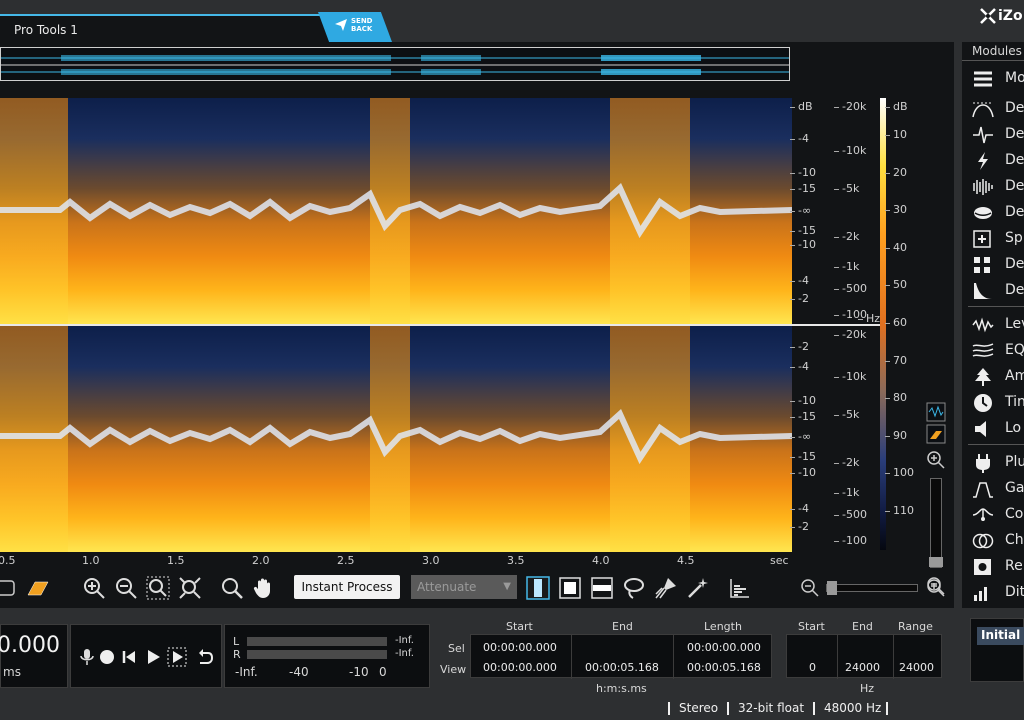  What do you see at coordinates (799, 298) in the screenshot?
I see `db-tick: -2` at bounding box center [799, 298].